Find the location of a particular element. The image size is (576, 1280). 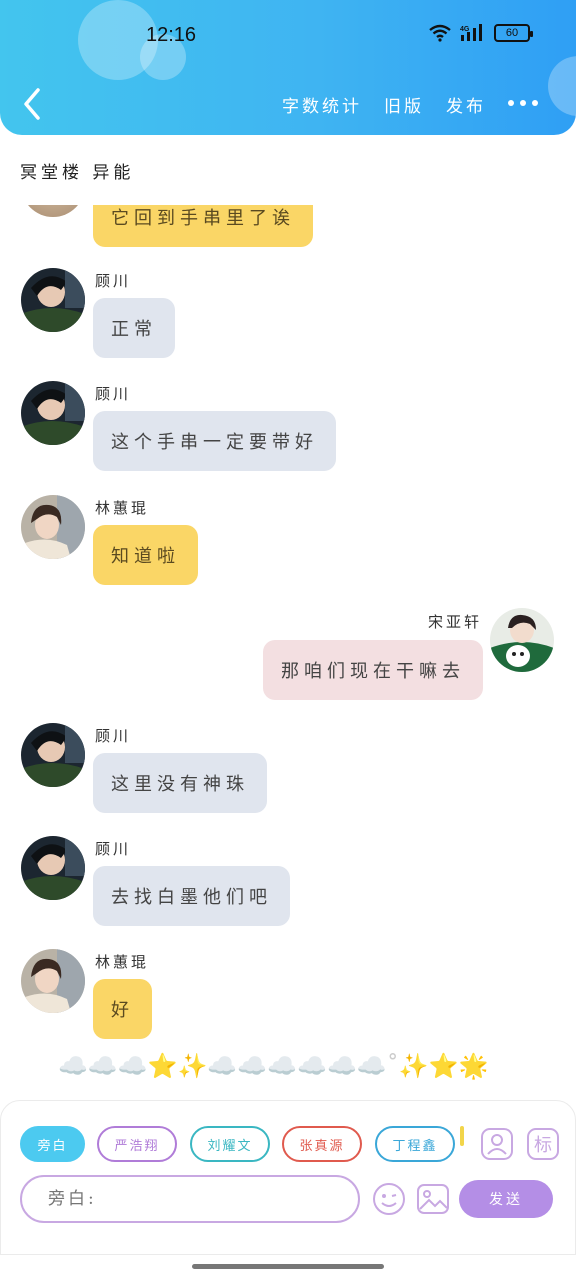

status-icons: 4G 60 is located at coordinates (480, 33).